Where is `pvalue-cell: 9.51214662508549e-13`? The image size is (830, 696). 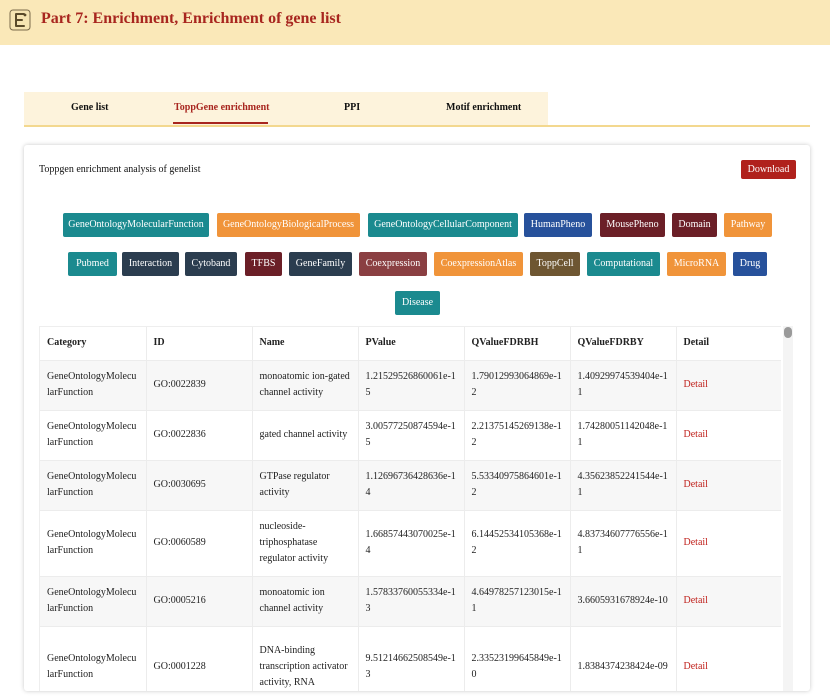 pvalue-cell: 9.51214662508549e-13 is located at coordinates (411, 658).